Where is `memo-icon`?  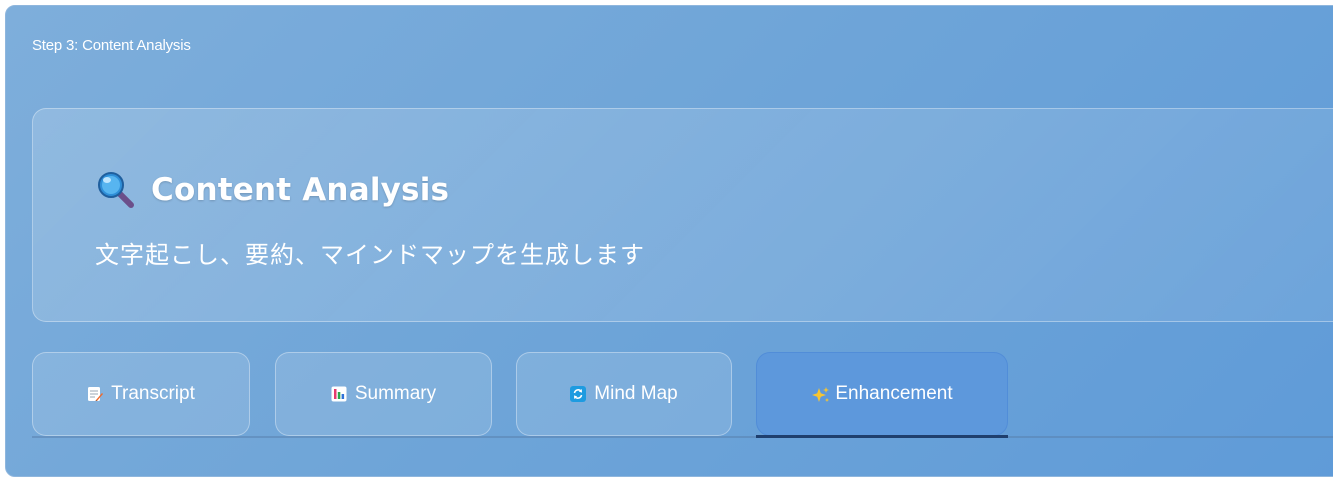
memo-icon is located at coordinates (95, 394).